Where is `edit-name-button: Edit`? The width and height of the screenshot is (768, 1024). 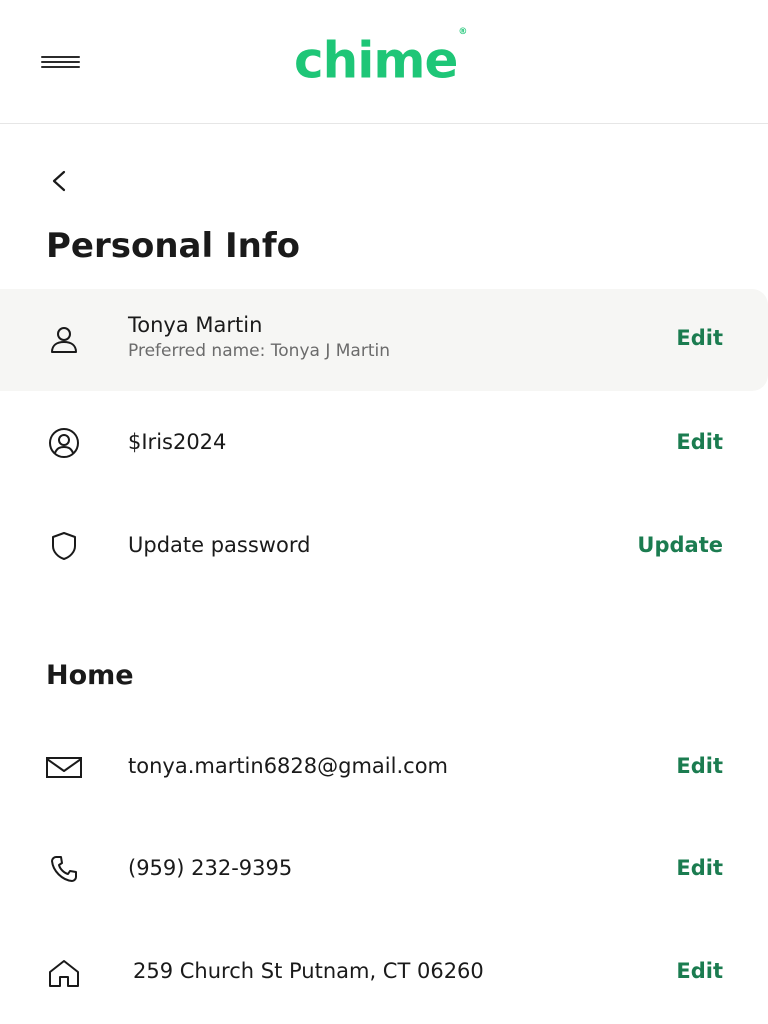 edit-name-button: Edit is located at coordinates (699, 338).